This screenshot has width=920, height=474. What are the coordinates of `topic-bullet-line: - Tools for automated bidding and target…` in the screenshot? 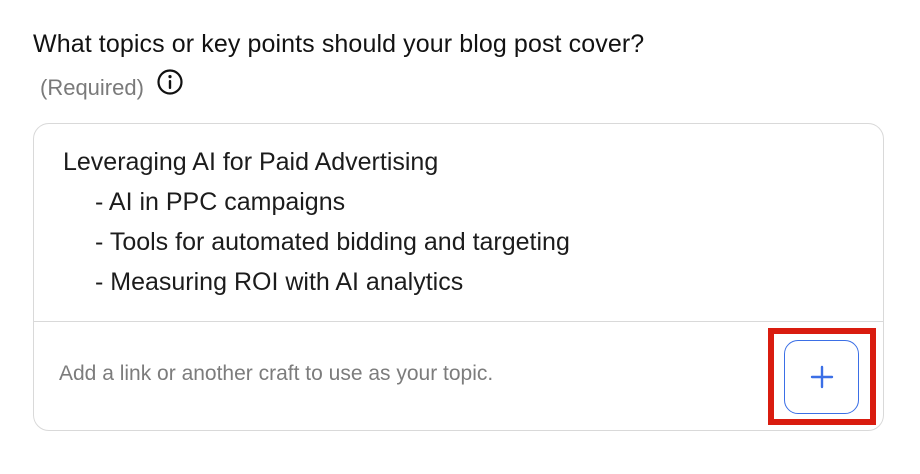 It's located at (332, 242).